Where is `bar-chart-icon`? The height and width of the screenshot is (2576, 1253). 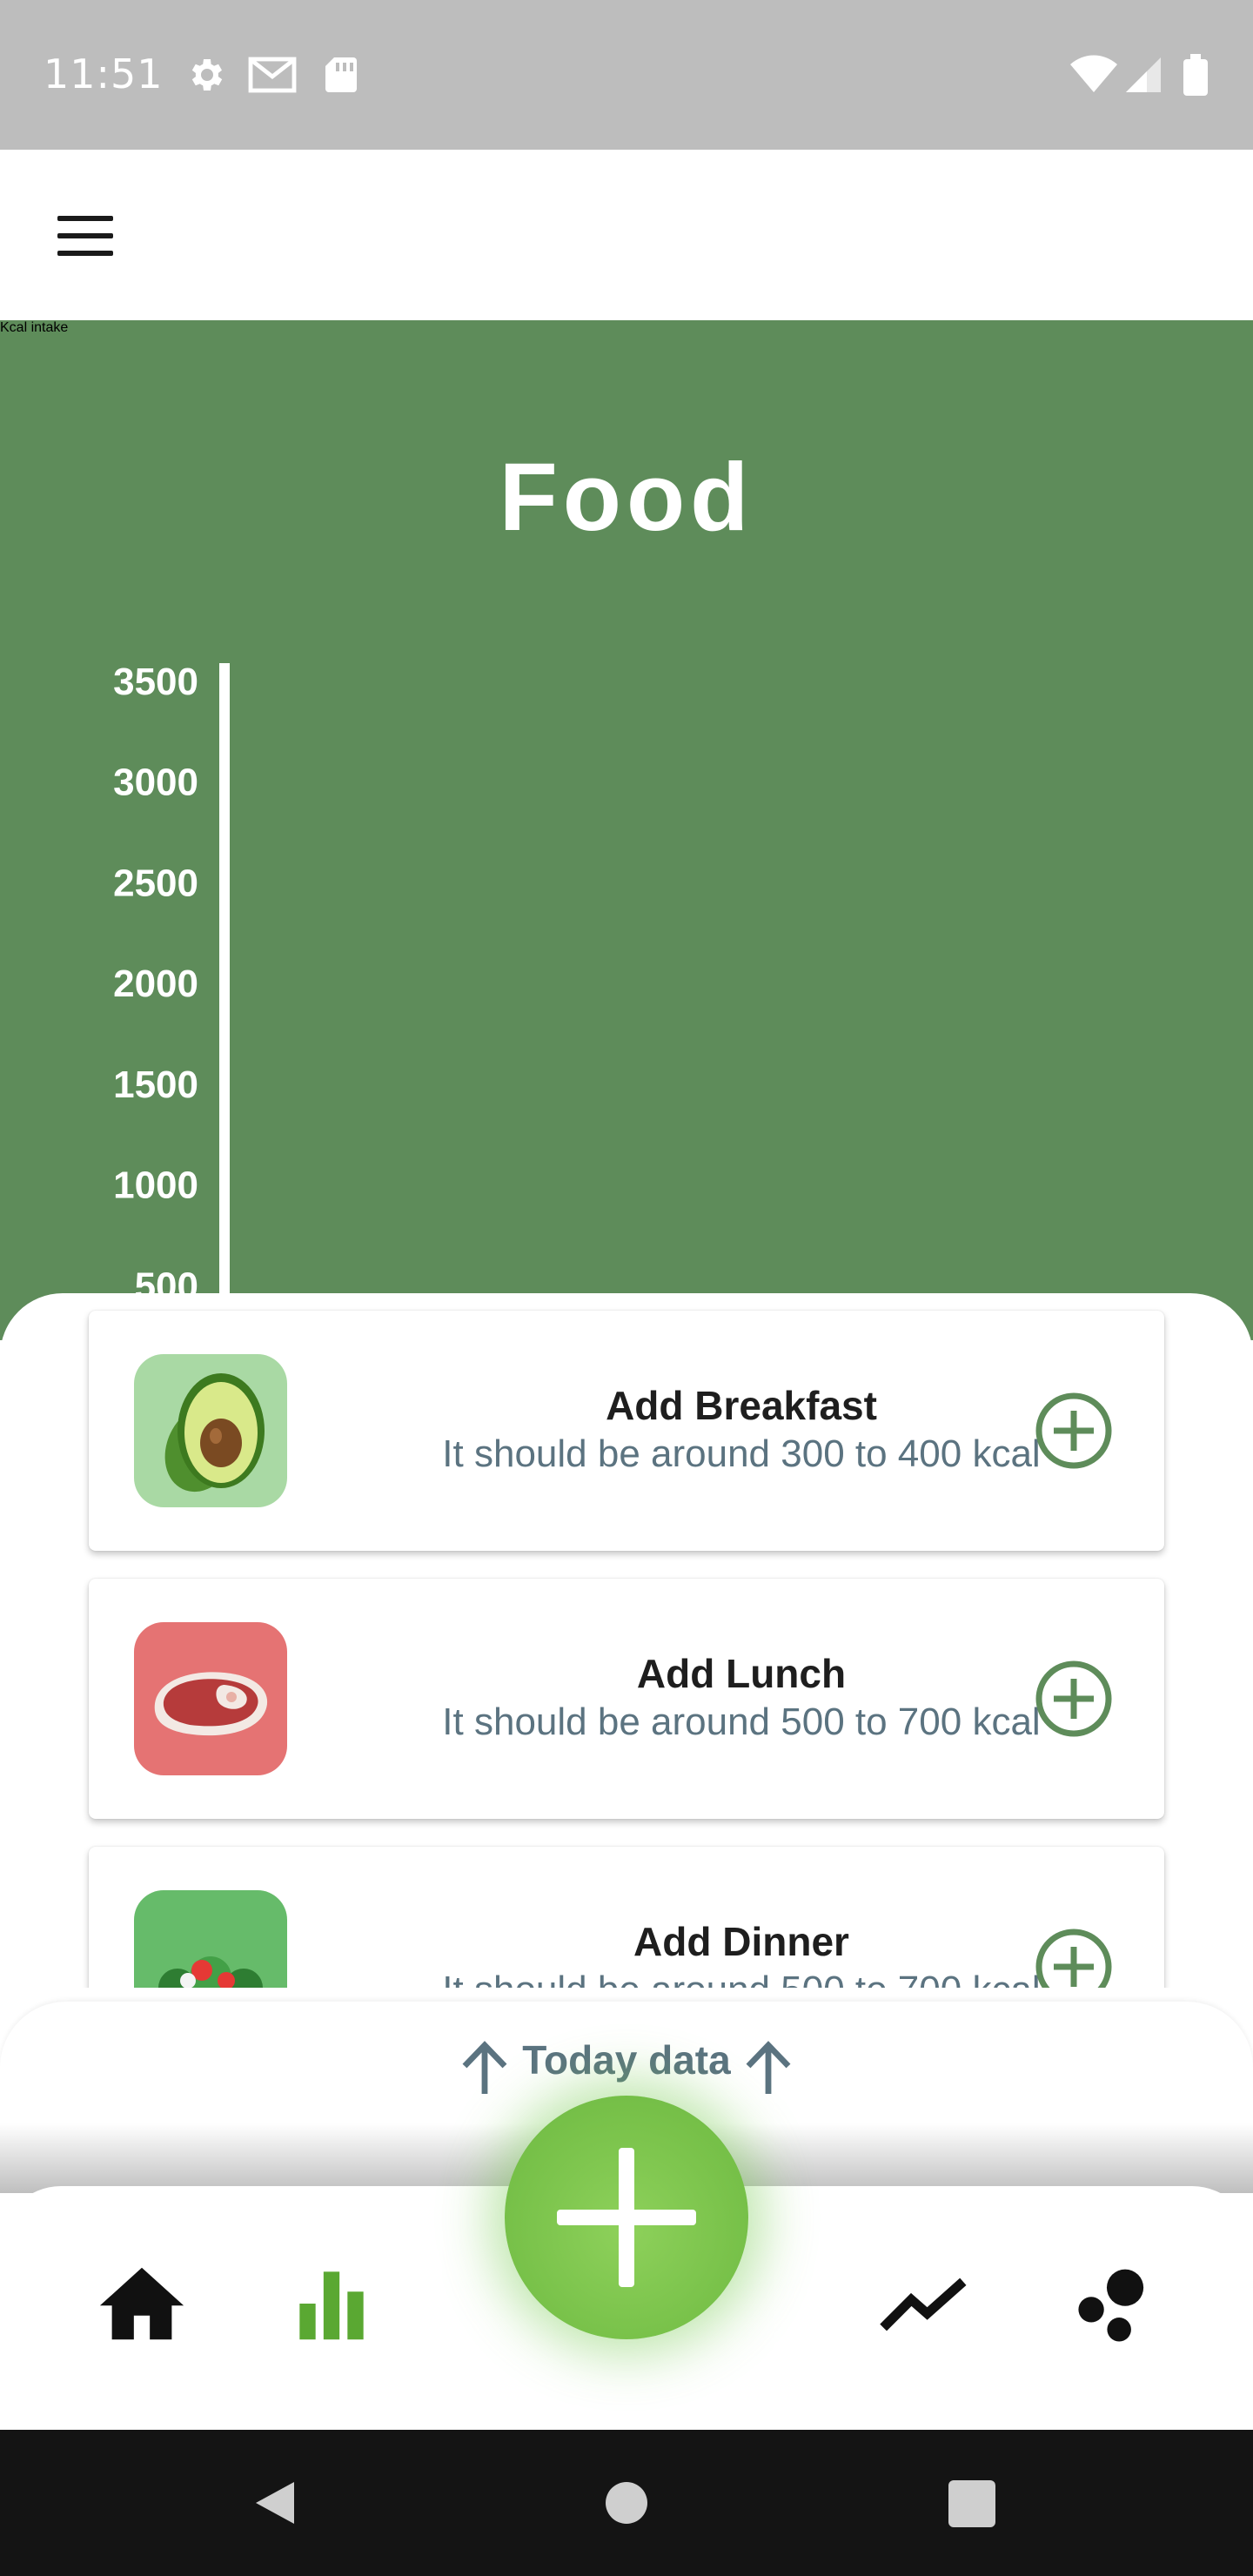
bar-chart-icon is located at coordinates (331, 2303).